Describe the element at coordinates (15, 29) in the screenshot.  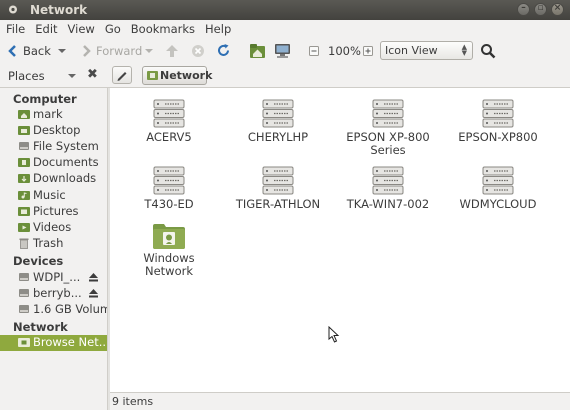
I see `menu-file: File` at that location.